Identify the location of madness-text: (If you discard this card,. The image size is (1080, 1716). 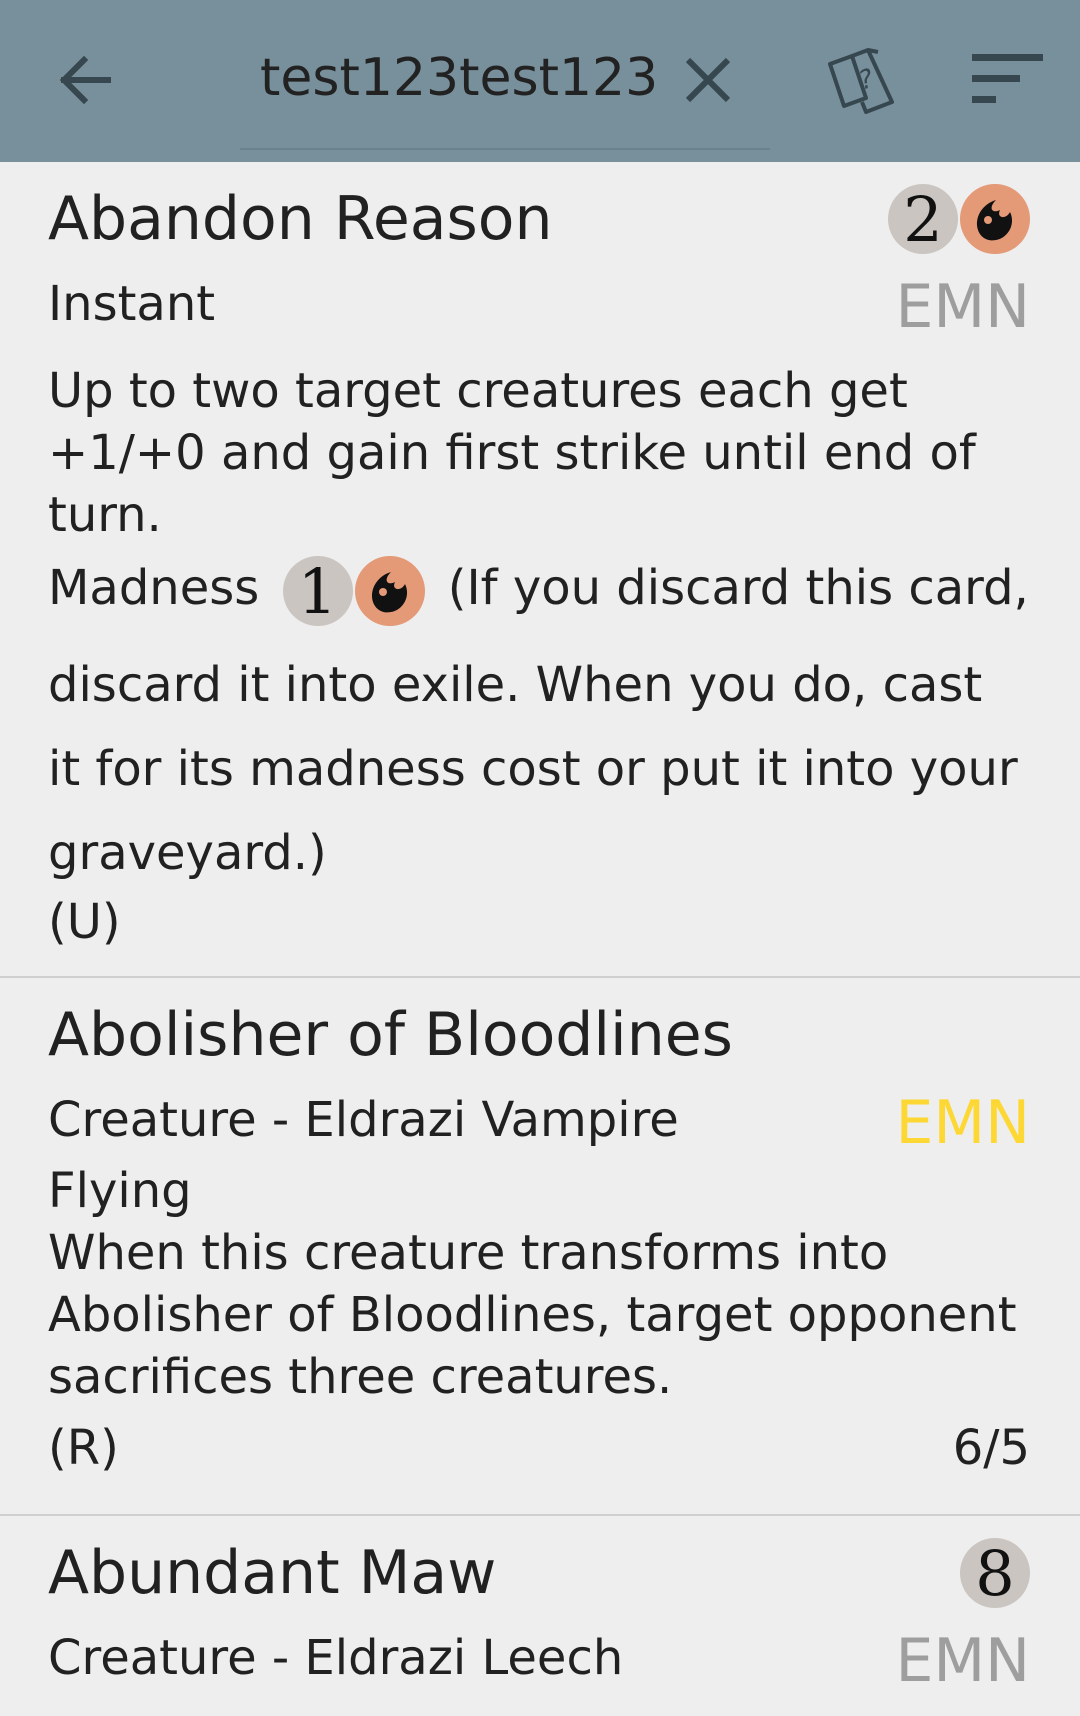
(738, 588).